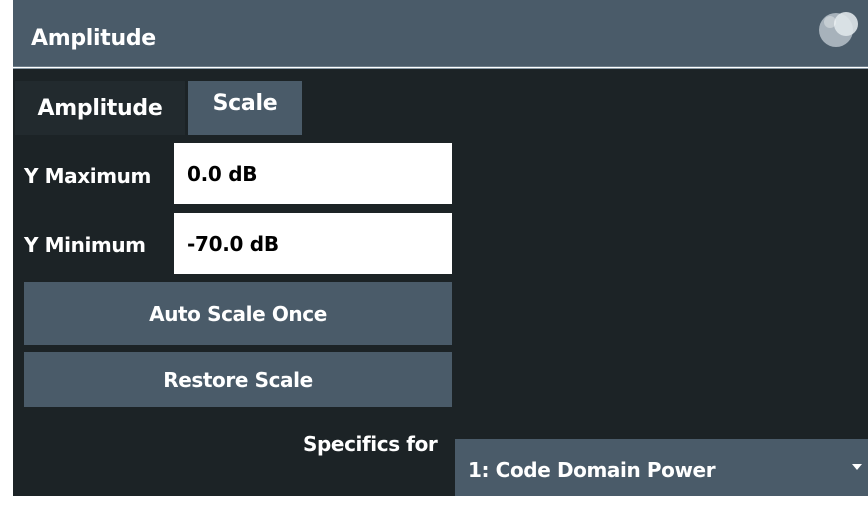  Describe the element at coordinates (592, 470) in the screenshot. I see `specifics-selected-value: 1: Code Domain Power` at that location.